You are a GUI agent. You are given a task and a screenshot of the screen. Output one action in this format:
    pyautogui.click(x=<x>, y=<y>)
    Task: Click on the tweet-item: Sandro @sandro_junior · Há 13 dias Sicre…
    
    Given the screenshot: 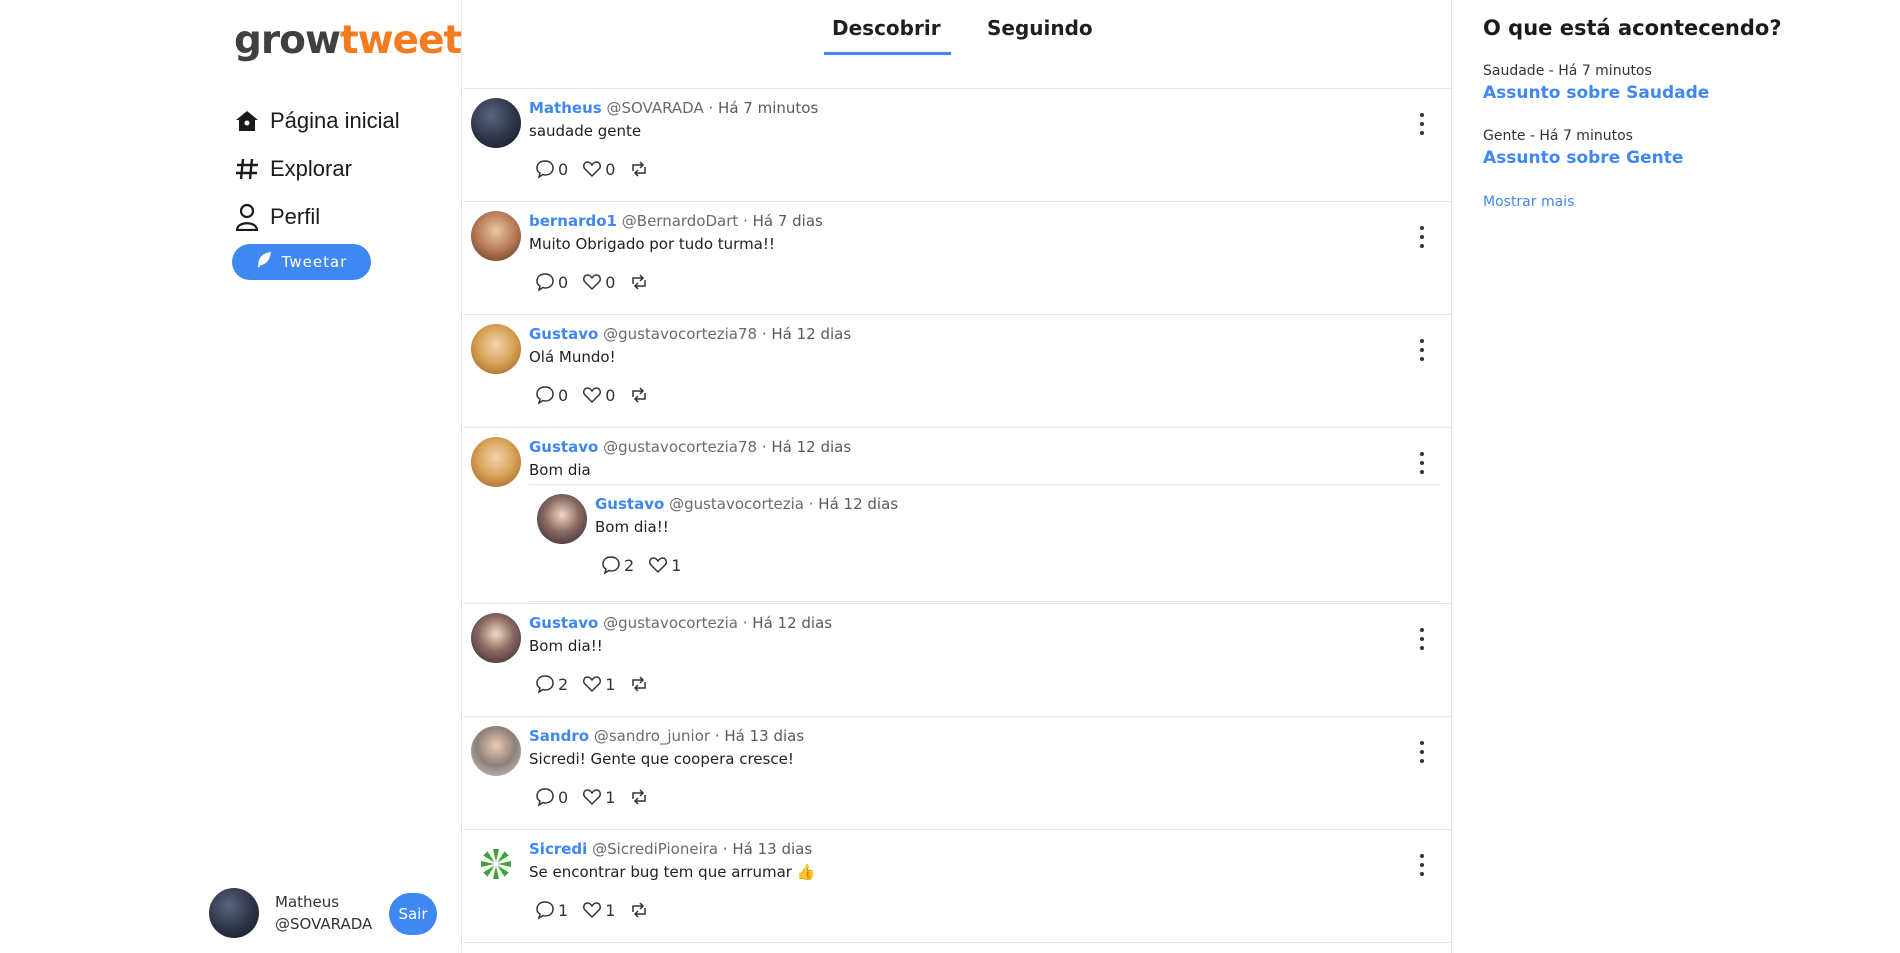 What is the action you would take?
    pyautogui.click(x=957, y=773)
    